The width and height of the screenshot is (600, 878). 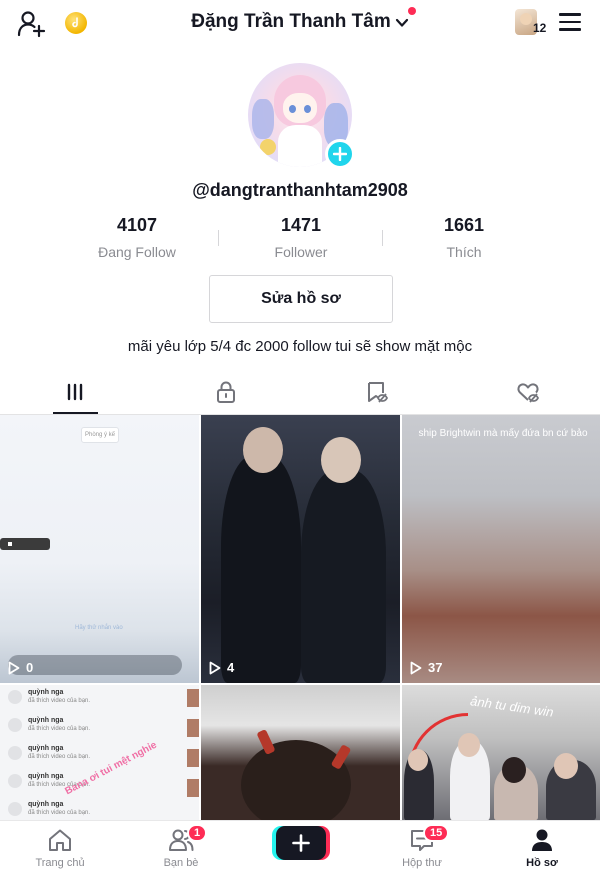 What do you see at coordinates (301, 225) in the screenshot?
I see `stat-value: 1471` at bounding box center [301, 225].